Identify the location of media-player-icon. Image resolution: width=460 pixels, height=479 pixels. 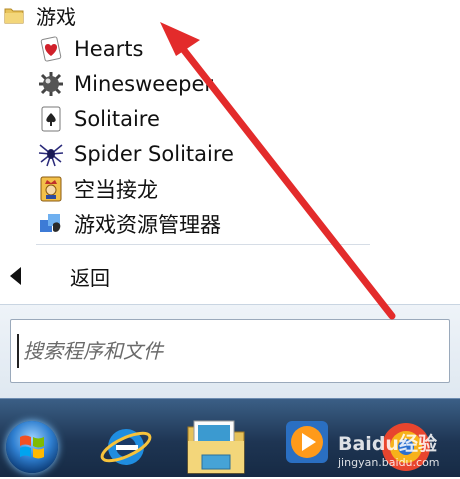
(307, 444).